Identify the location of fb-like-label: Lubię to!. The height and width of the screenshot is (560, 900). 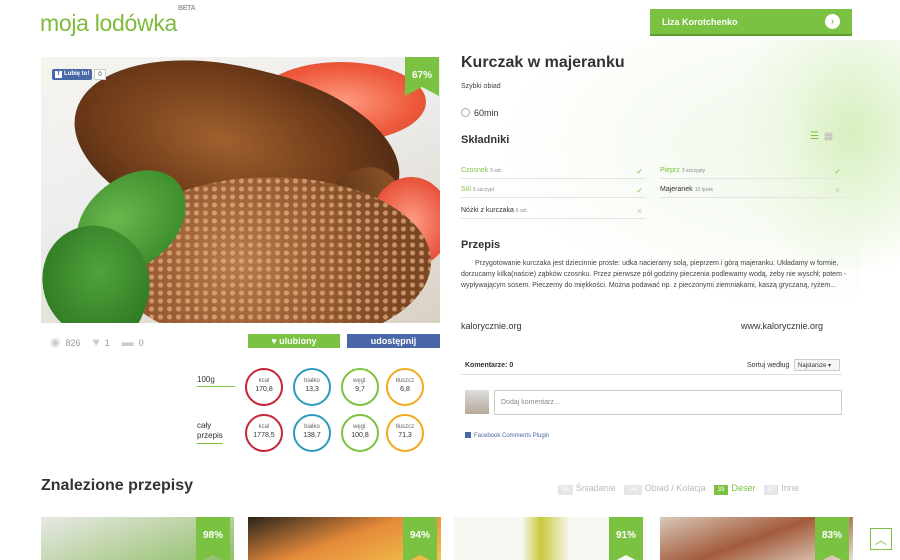
(77, 74).